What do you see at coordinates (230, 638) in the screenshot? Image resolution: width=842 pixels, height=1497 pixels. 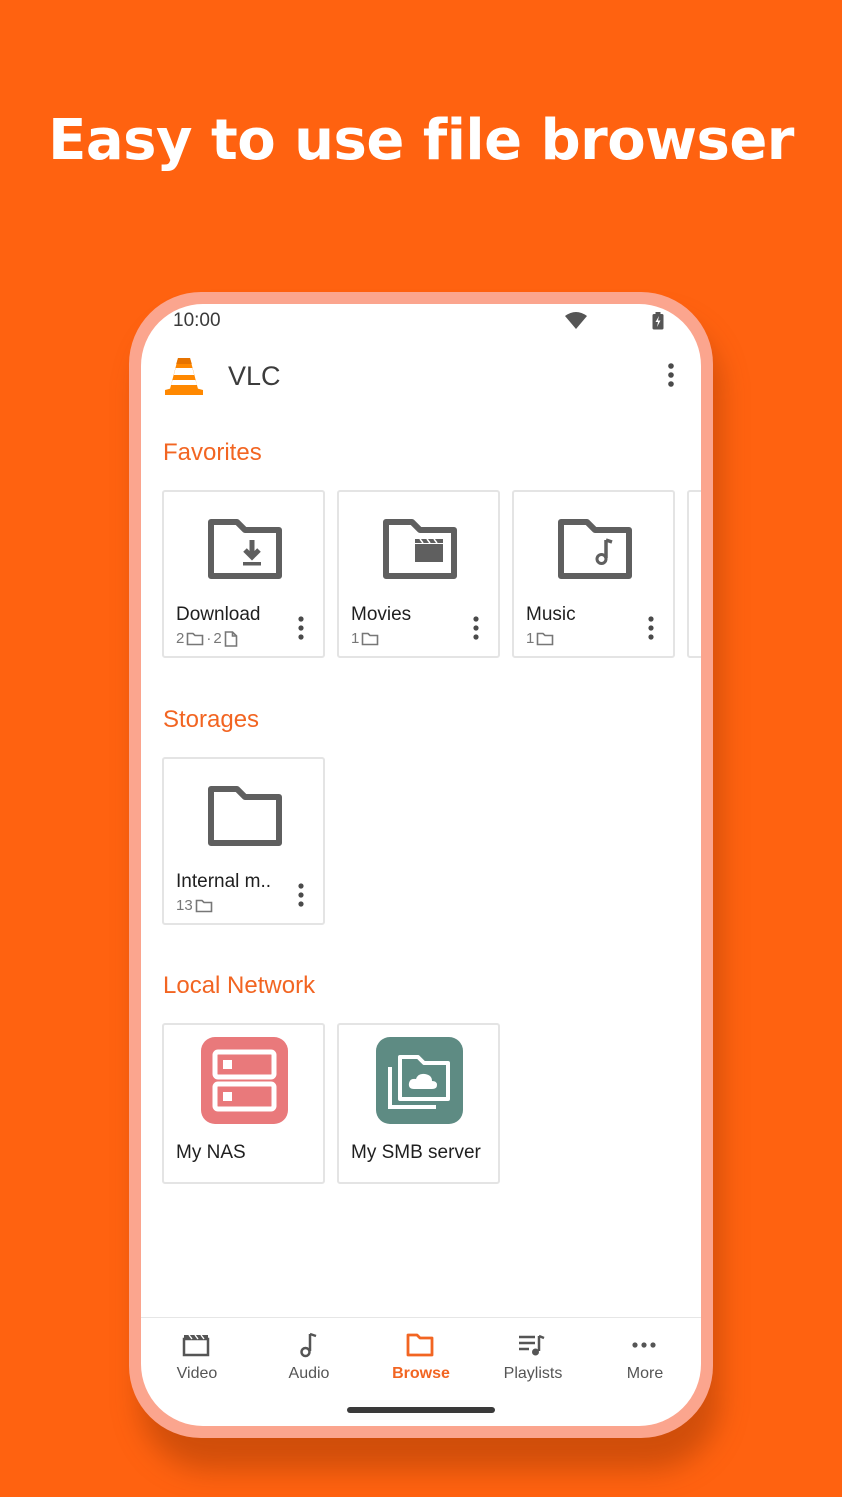 I see `file-small-icon` at bounding box center [230, 638].